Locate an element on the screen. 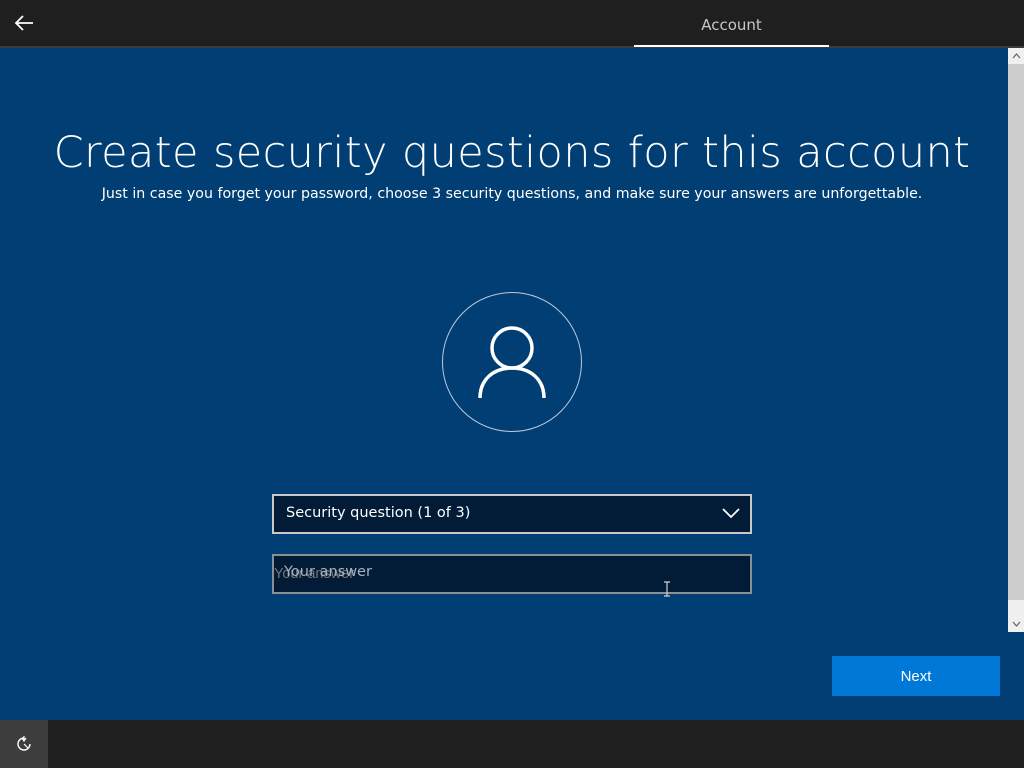 The height and width of the screenshot is (768, 1024). scroll-up-button is located at coordinates (1016, 56).